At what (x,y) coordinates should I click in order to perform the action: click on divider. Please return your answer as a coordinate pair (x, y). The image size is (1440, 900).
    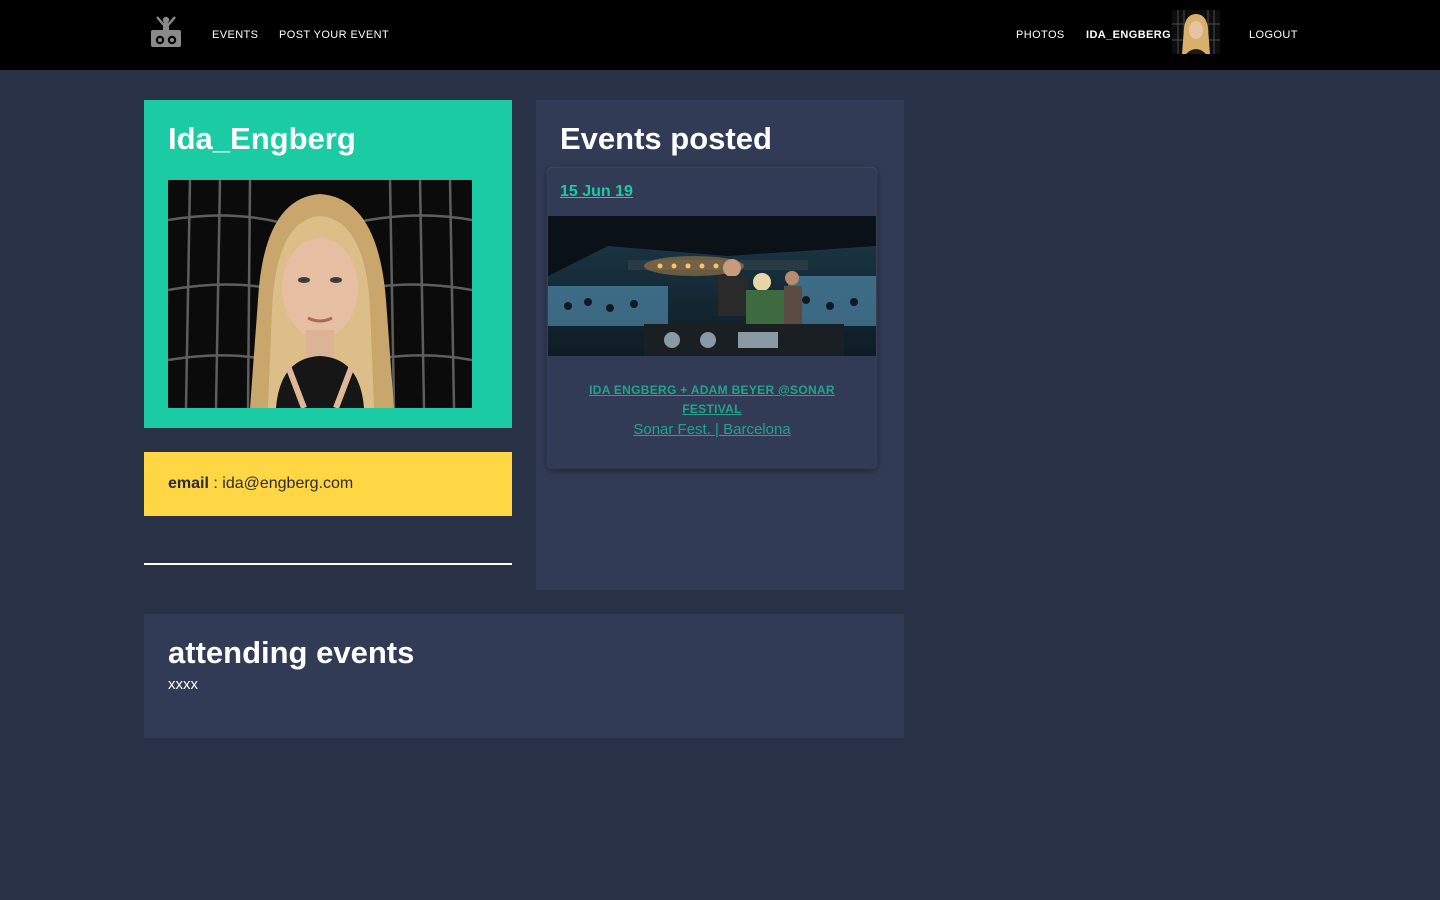
    Looking at the image, I should click on (328, 564).